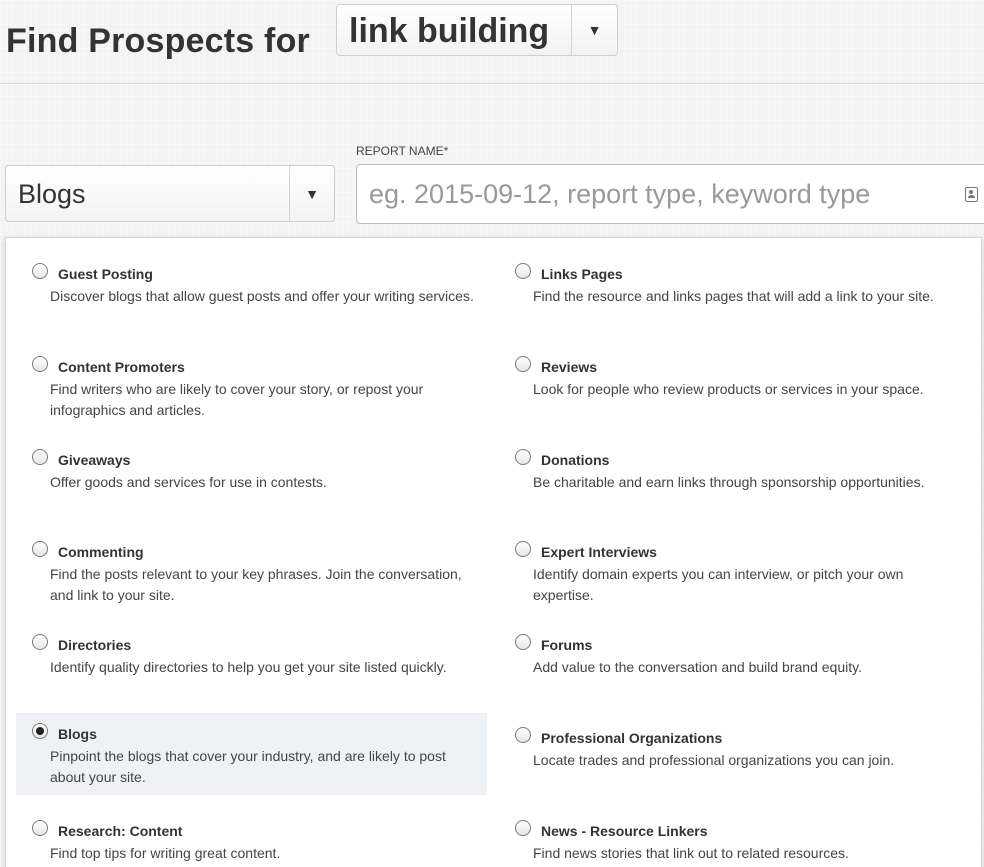  I want to click on option-title: Professional Organizations, so click(632, 738).